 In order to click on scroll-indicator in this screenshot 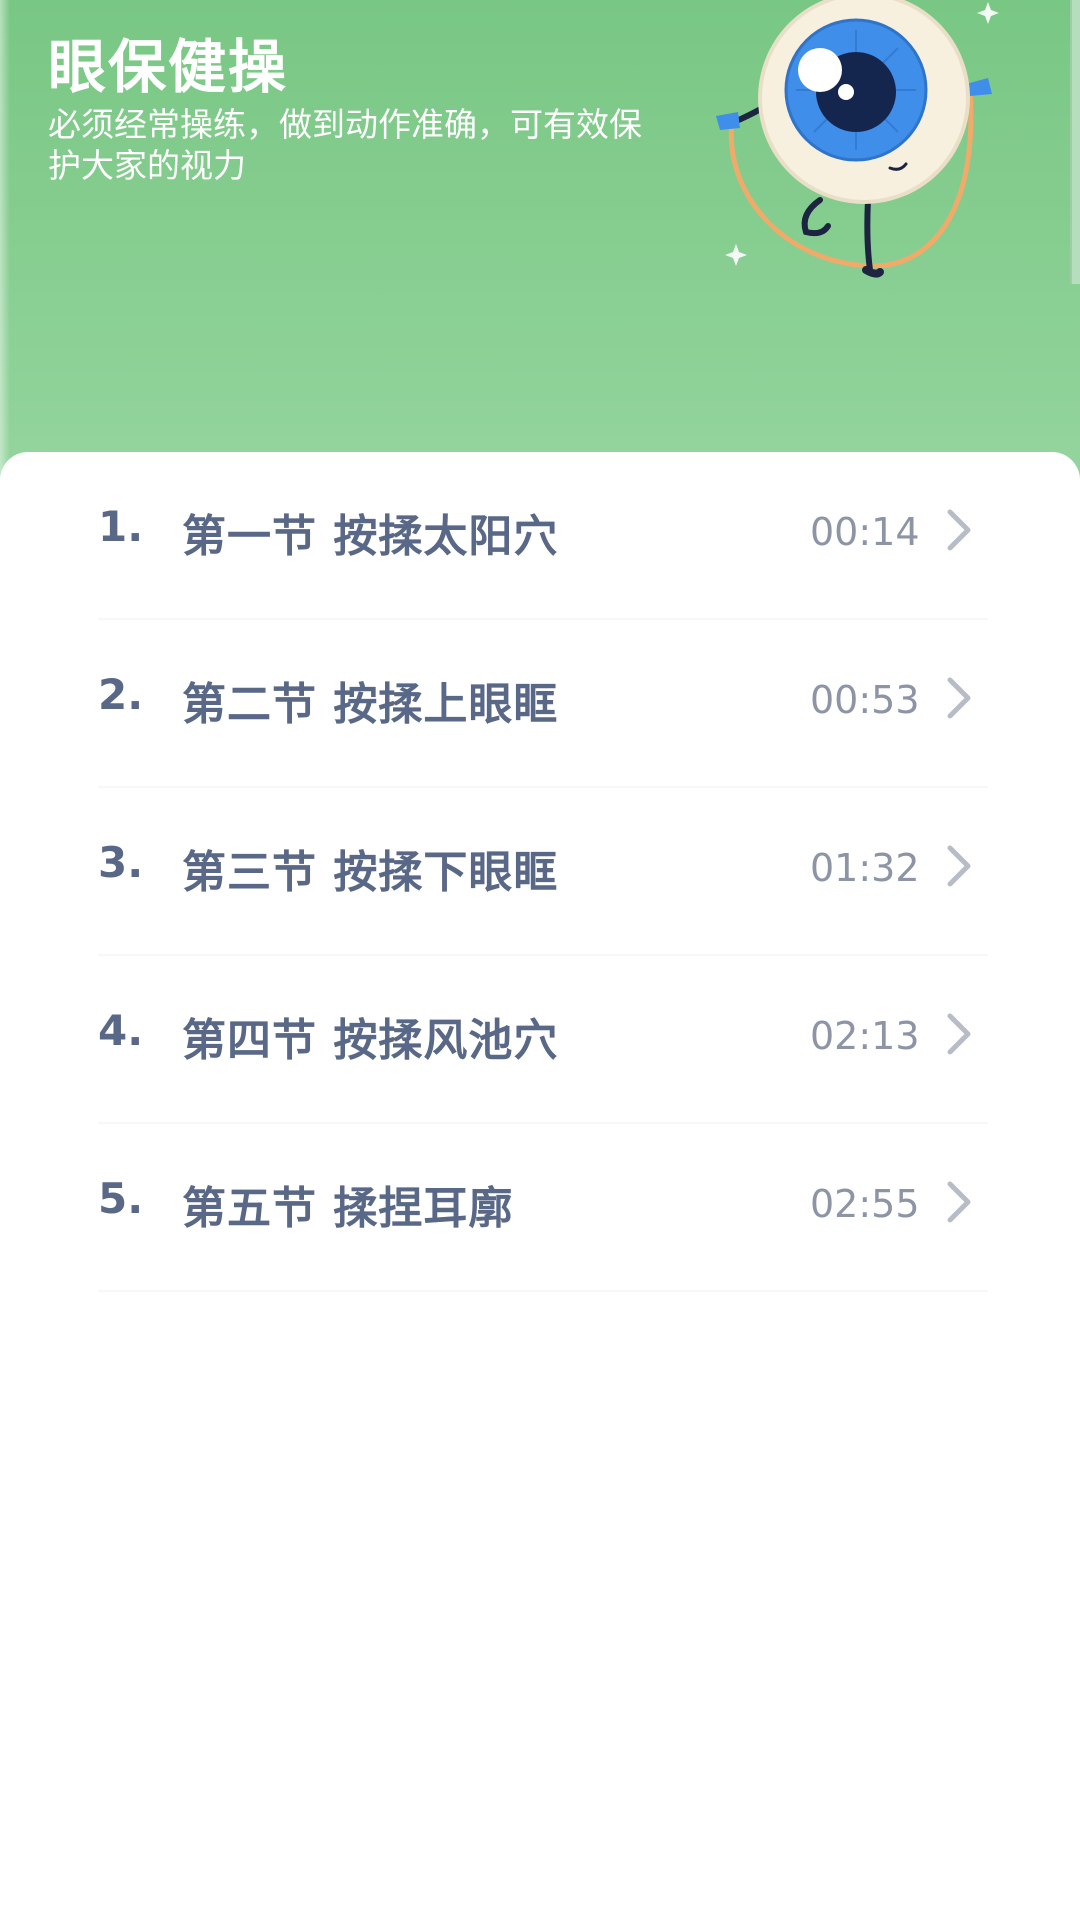, I will do `click(1075, 142)`.